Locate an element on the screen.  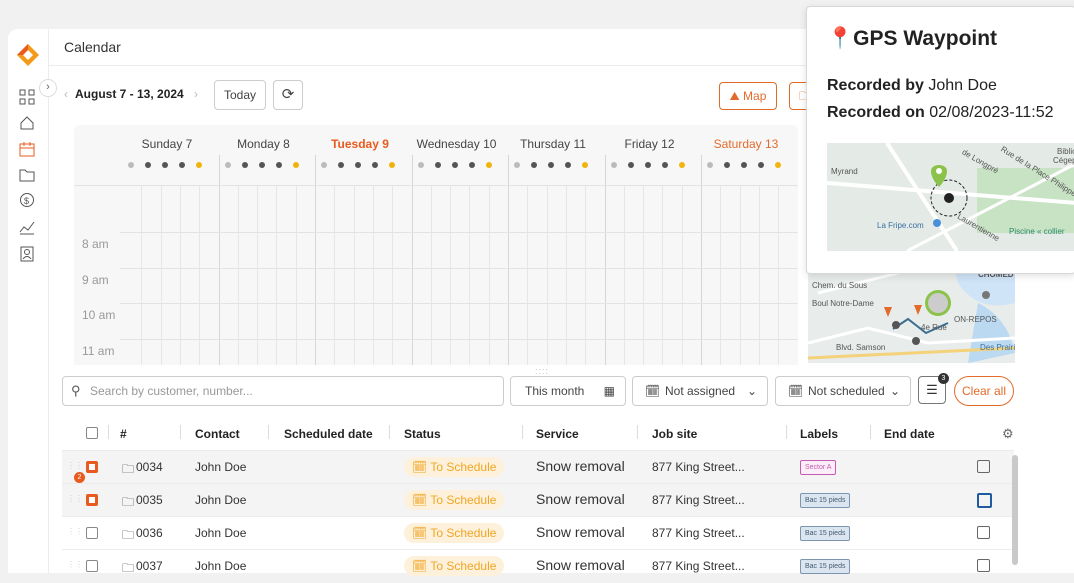
scheduling-filter: 🗓 Not scheduled ⌄ is located at coordinates (843, 391).